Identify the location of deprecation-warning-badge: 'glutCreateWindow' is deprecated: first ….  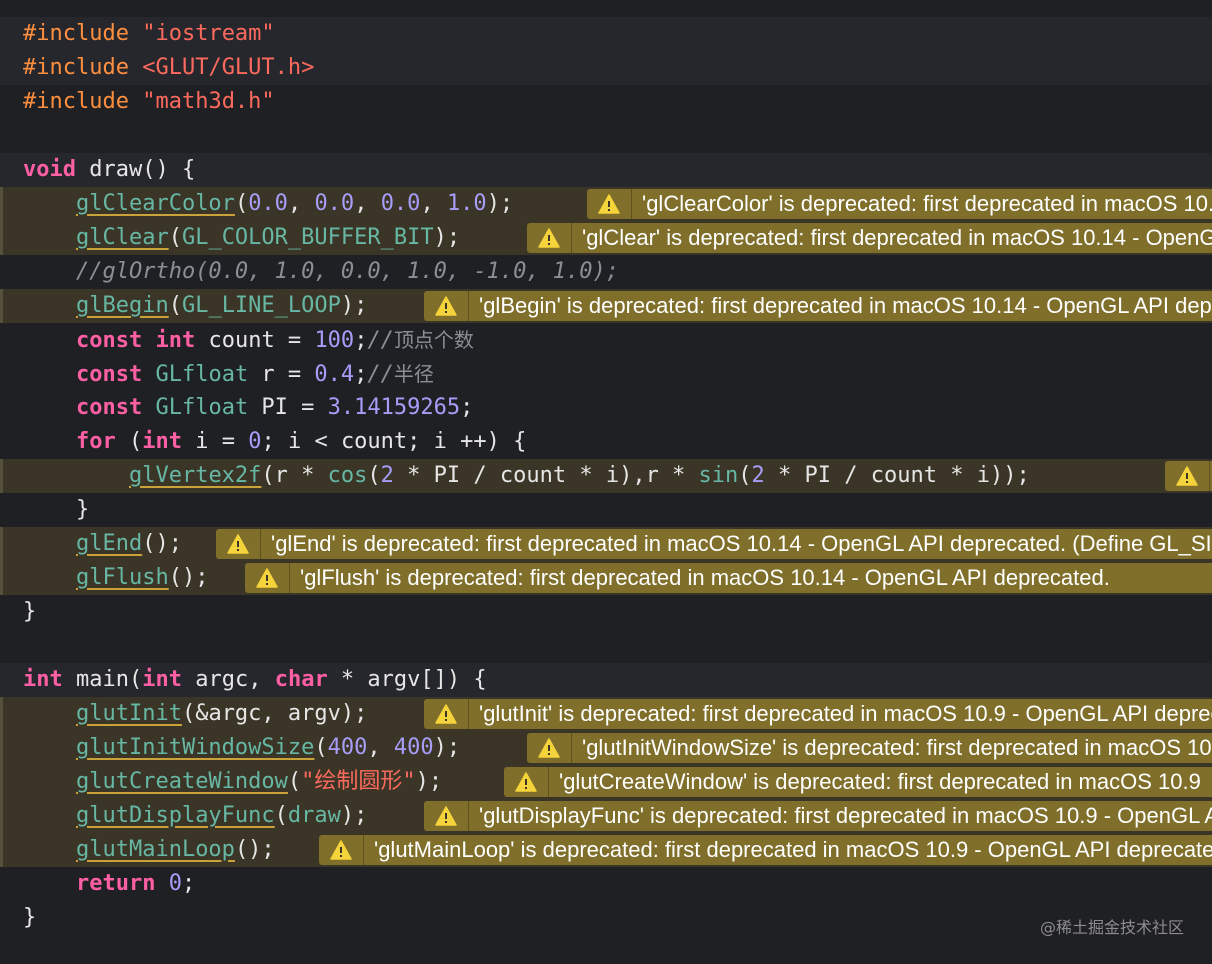
(858, 782).